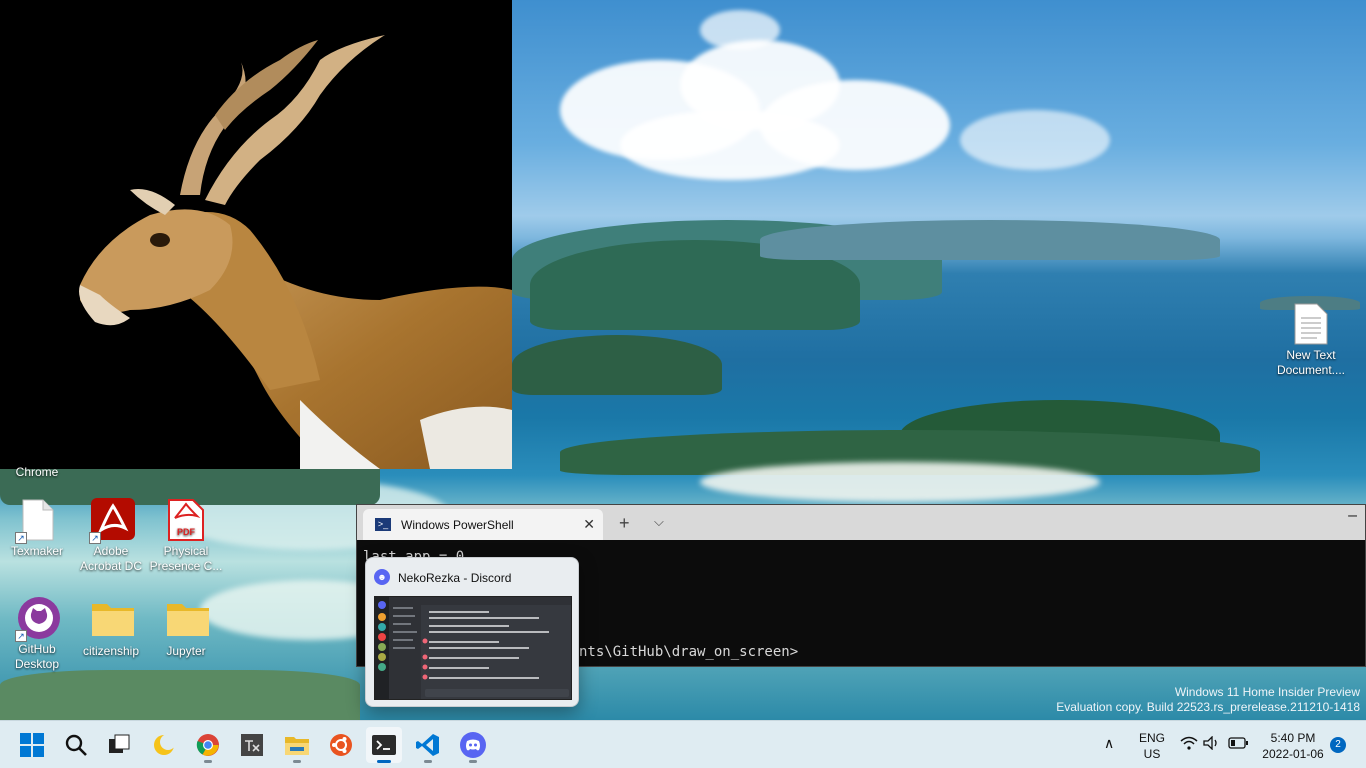 The image size is (1366, 768). Describe the element at coordinates (1151, 738) in the screenshot. I see `language-code: ENG` at that location.